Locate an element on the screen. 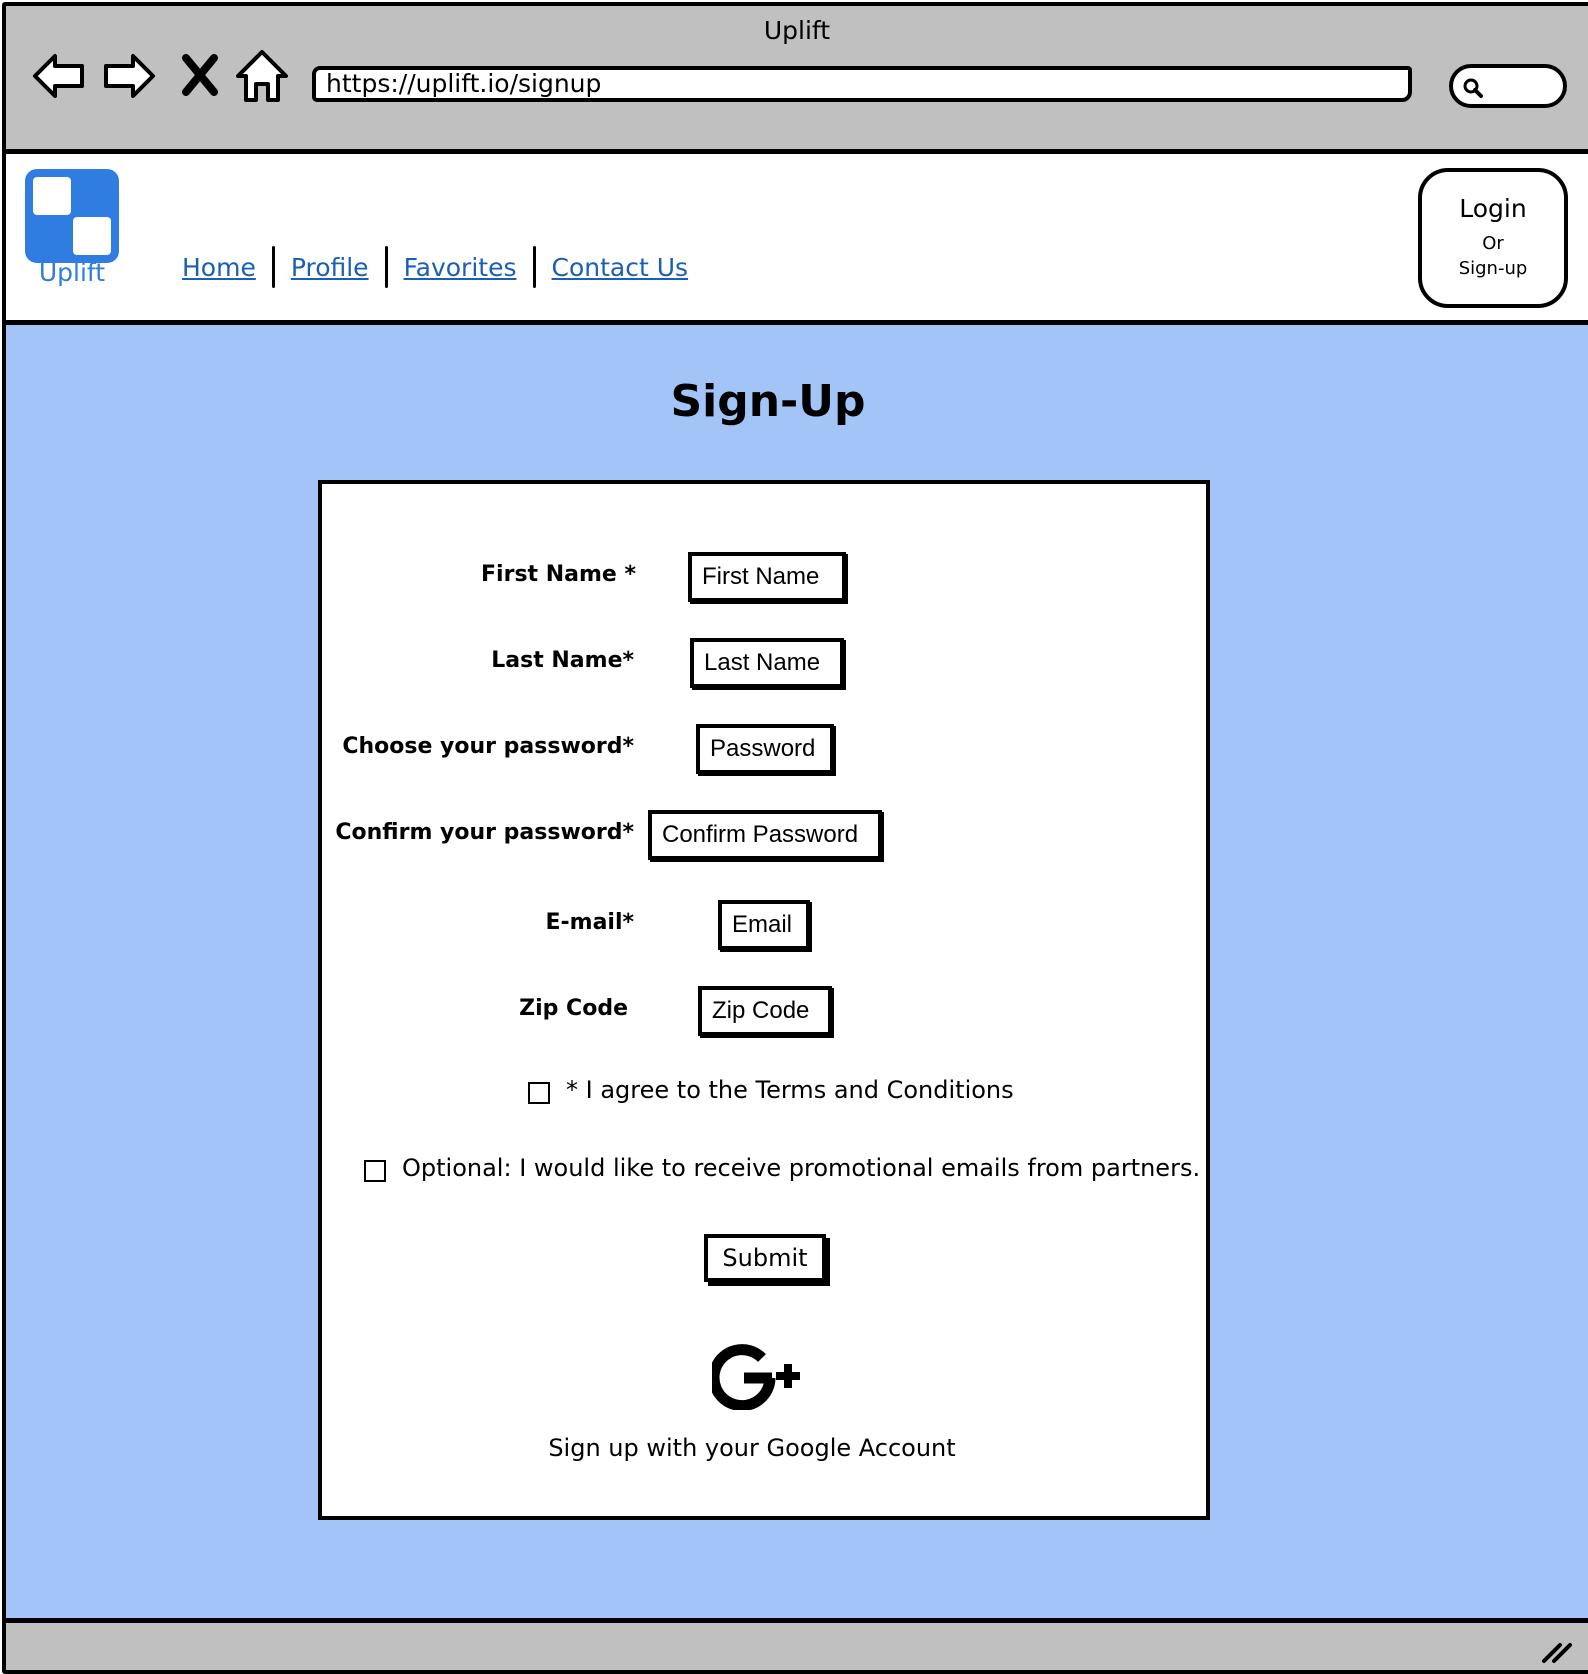 This screenshot has width=1588, height=1674. search-input is located at coordinates (1508, 86).